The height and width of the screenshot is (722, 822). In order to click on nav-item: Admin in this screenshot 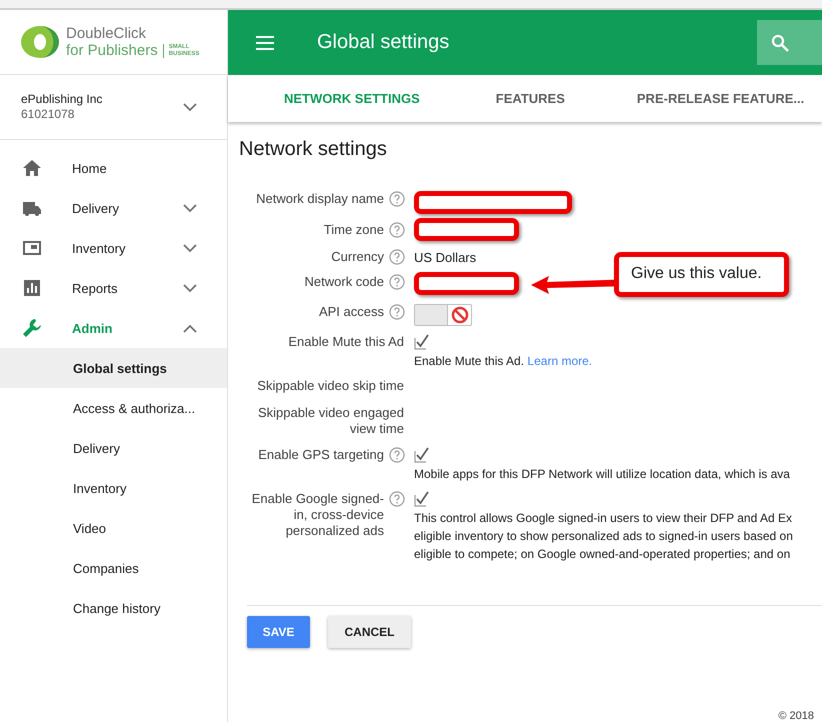, I will do `click(113, 328)`.